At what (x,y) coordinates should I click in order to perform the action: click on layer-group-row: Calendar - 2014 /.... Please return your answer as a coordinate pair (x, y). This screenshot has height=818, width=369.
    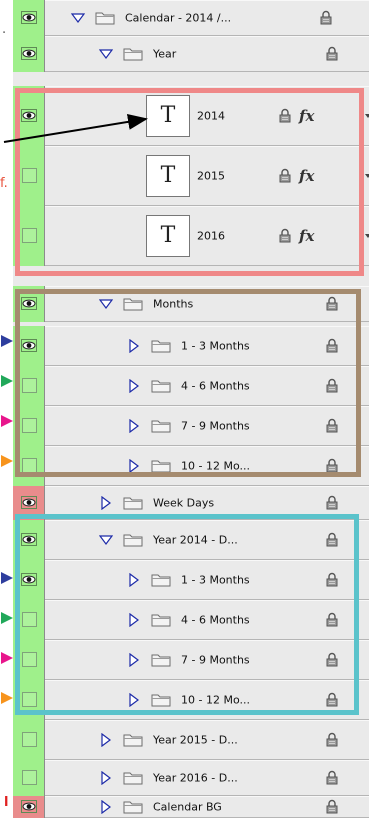
    Looking at the image, I should click on (191, 18).